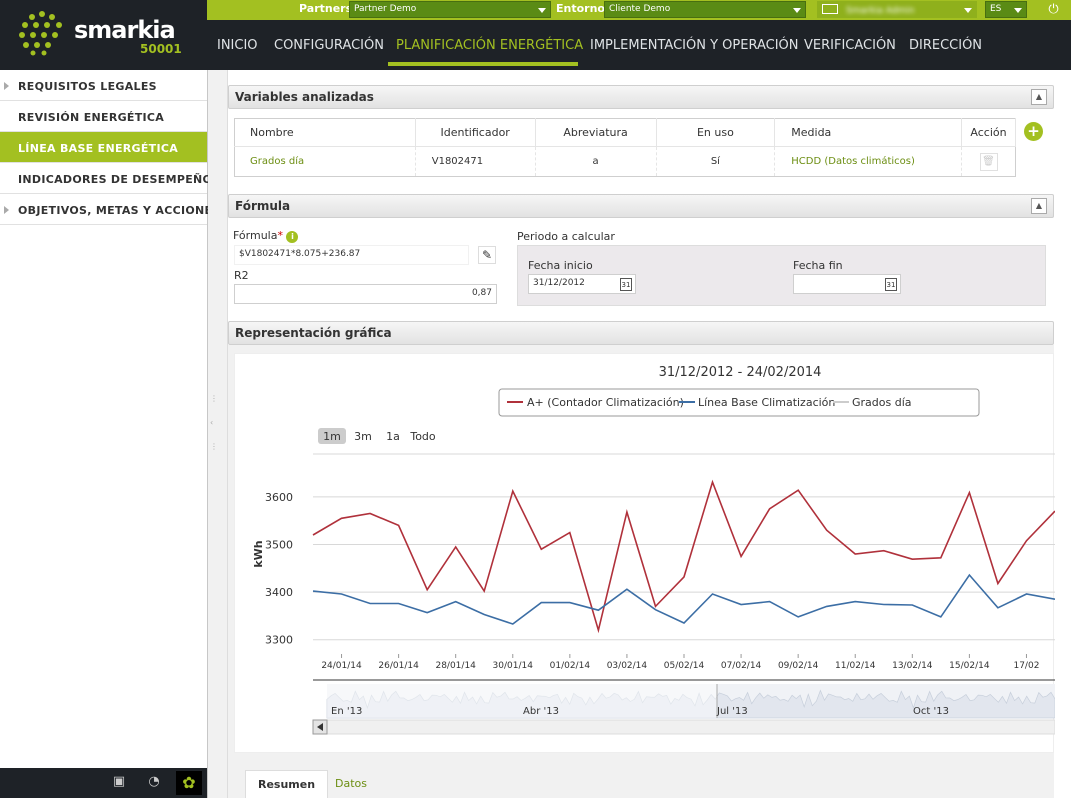 The width and height of the screenshot is (1071, 798). What do you see at coordinates (393, 436) in the screenshot?
I see `range-button-1a: 1a` at bounding box center [393, 436].